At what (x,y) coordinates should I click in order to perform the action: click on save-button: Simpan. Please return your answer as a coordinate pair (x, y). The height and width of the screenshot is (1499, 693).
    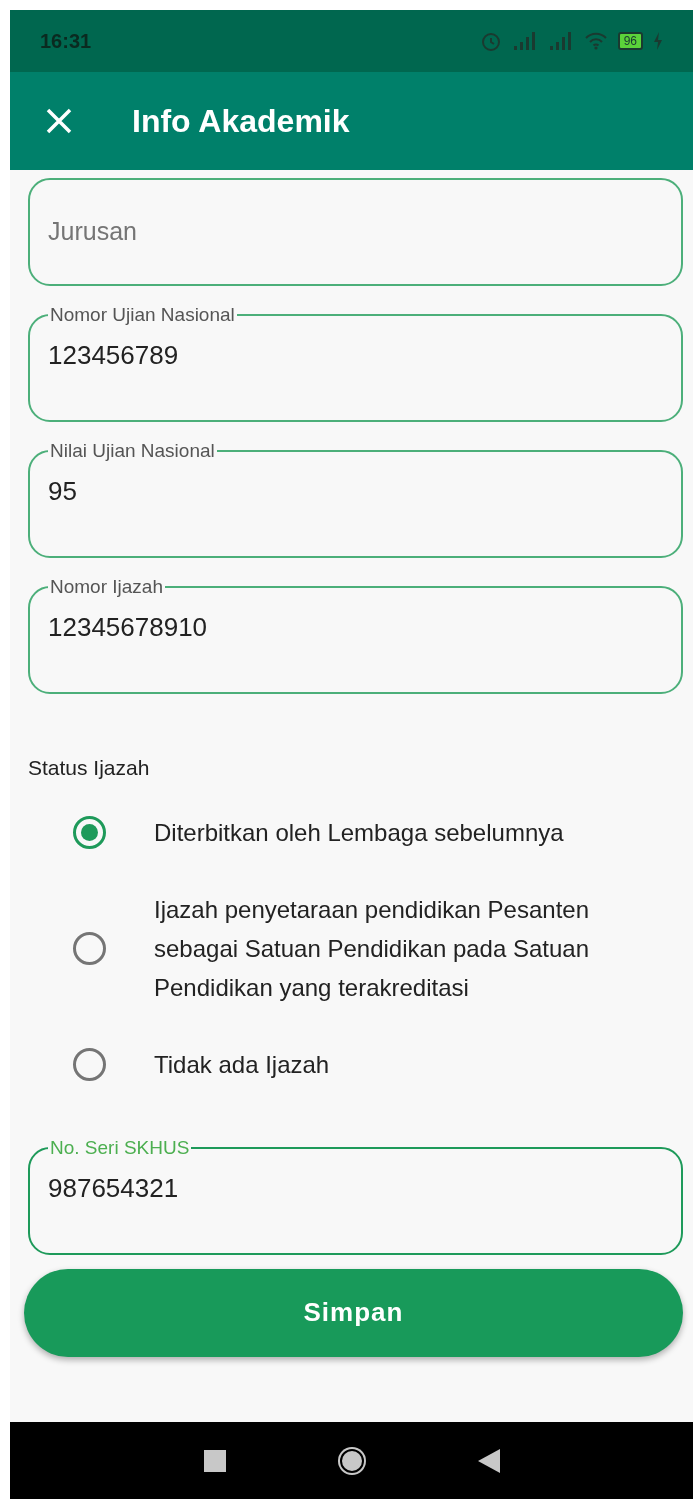
    Looking at the image, I should click on (353, 1312).